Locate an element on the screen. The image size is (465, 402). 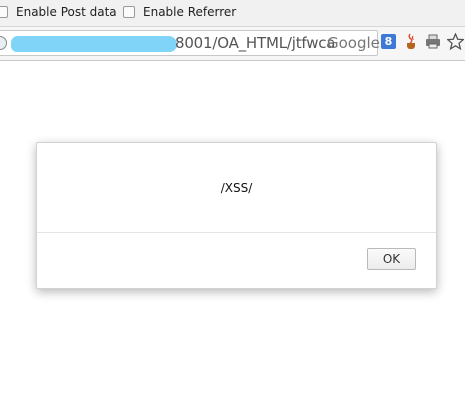
alert-message: /XSS/ is located at coordinates (236, 188).